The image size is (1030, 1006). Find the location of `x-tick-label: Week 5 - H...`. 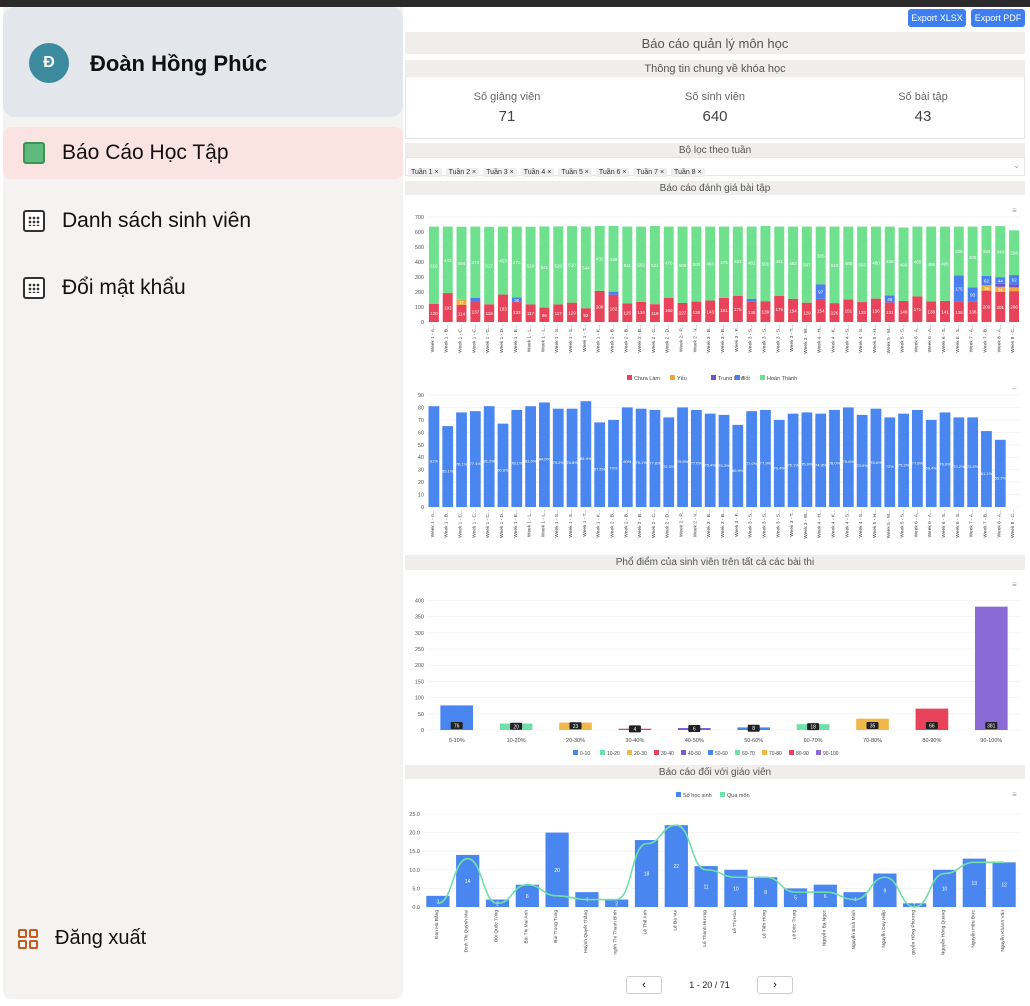

x-tick-label: Week 5 - H... is located at coordinates (875, 339).